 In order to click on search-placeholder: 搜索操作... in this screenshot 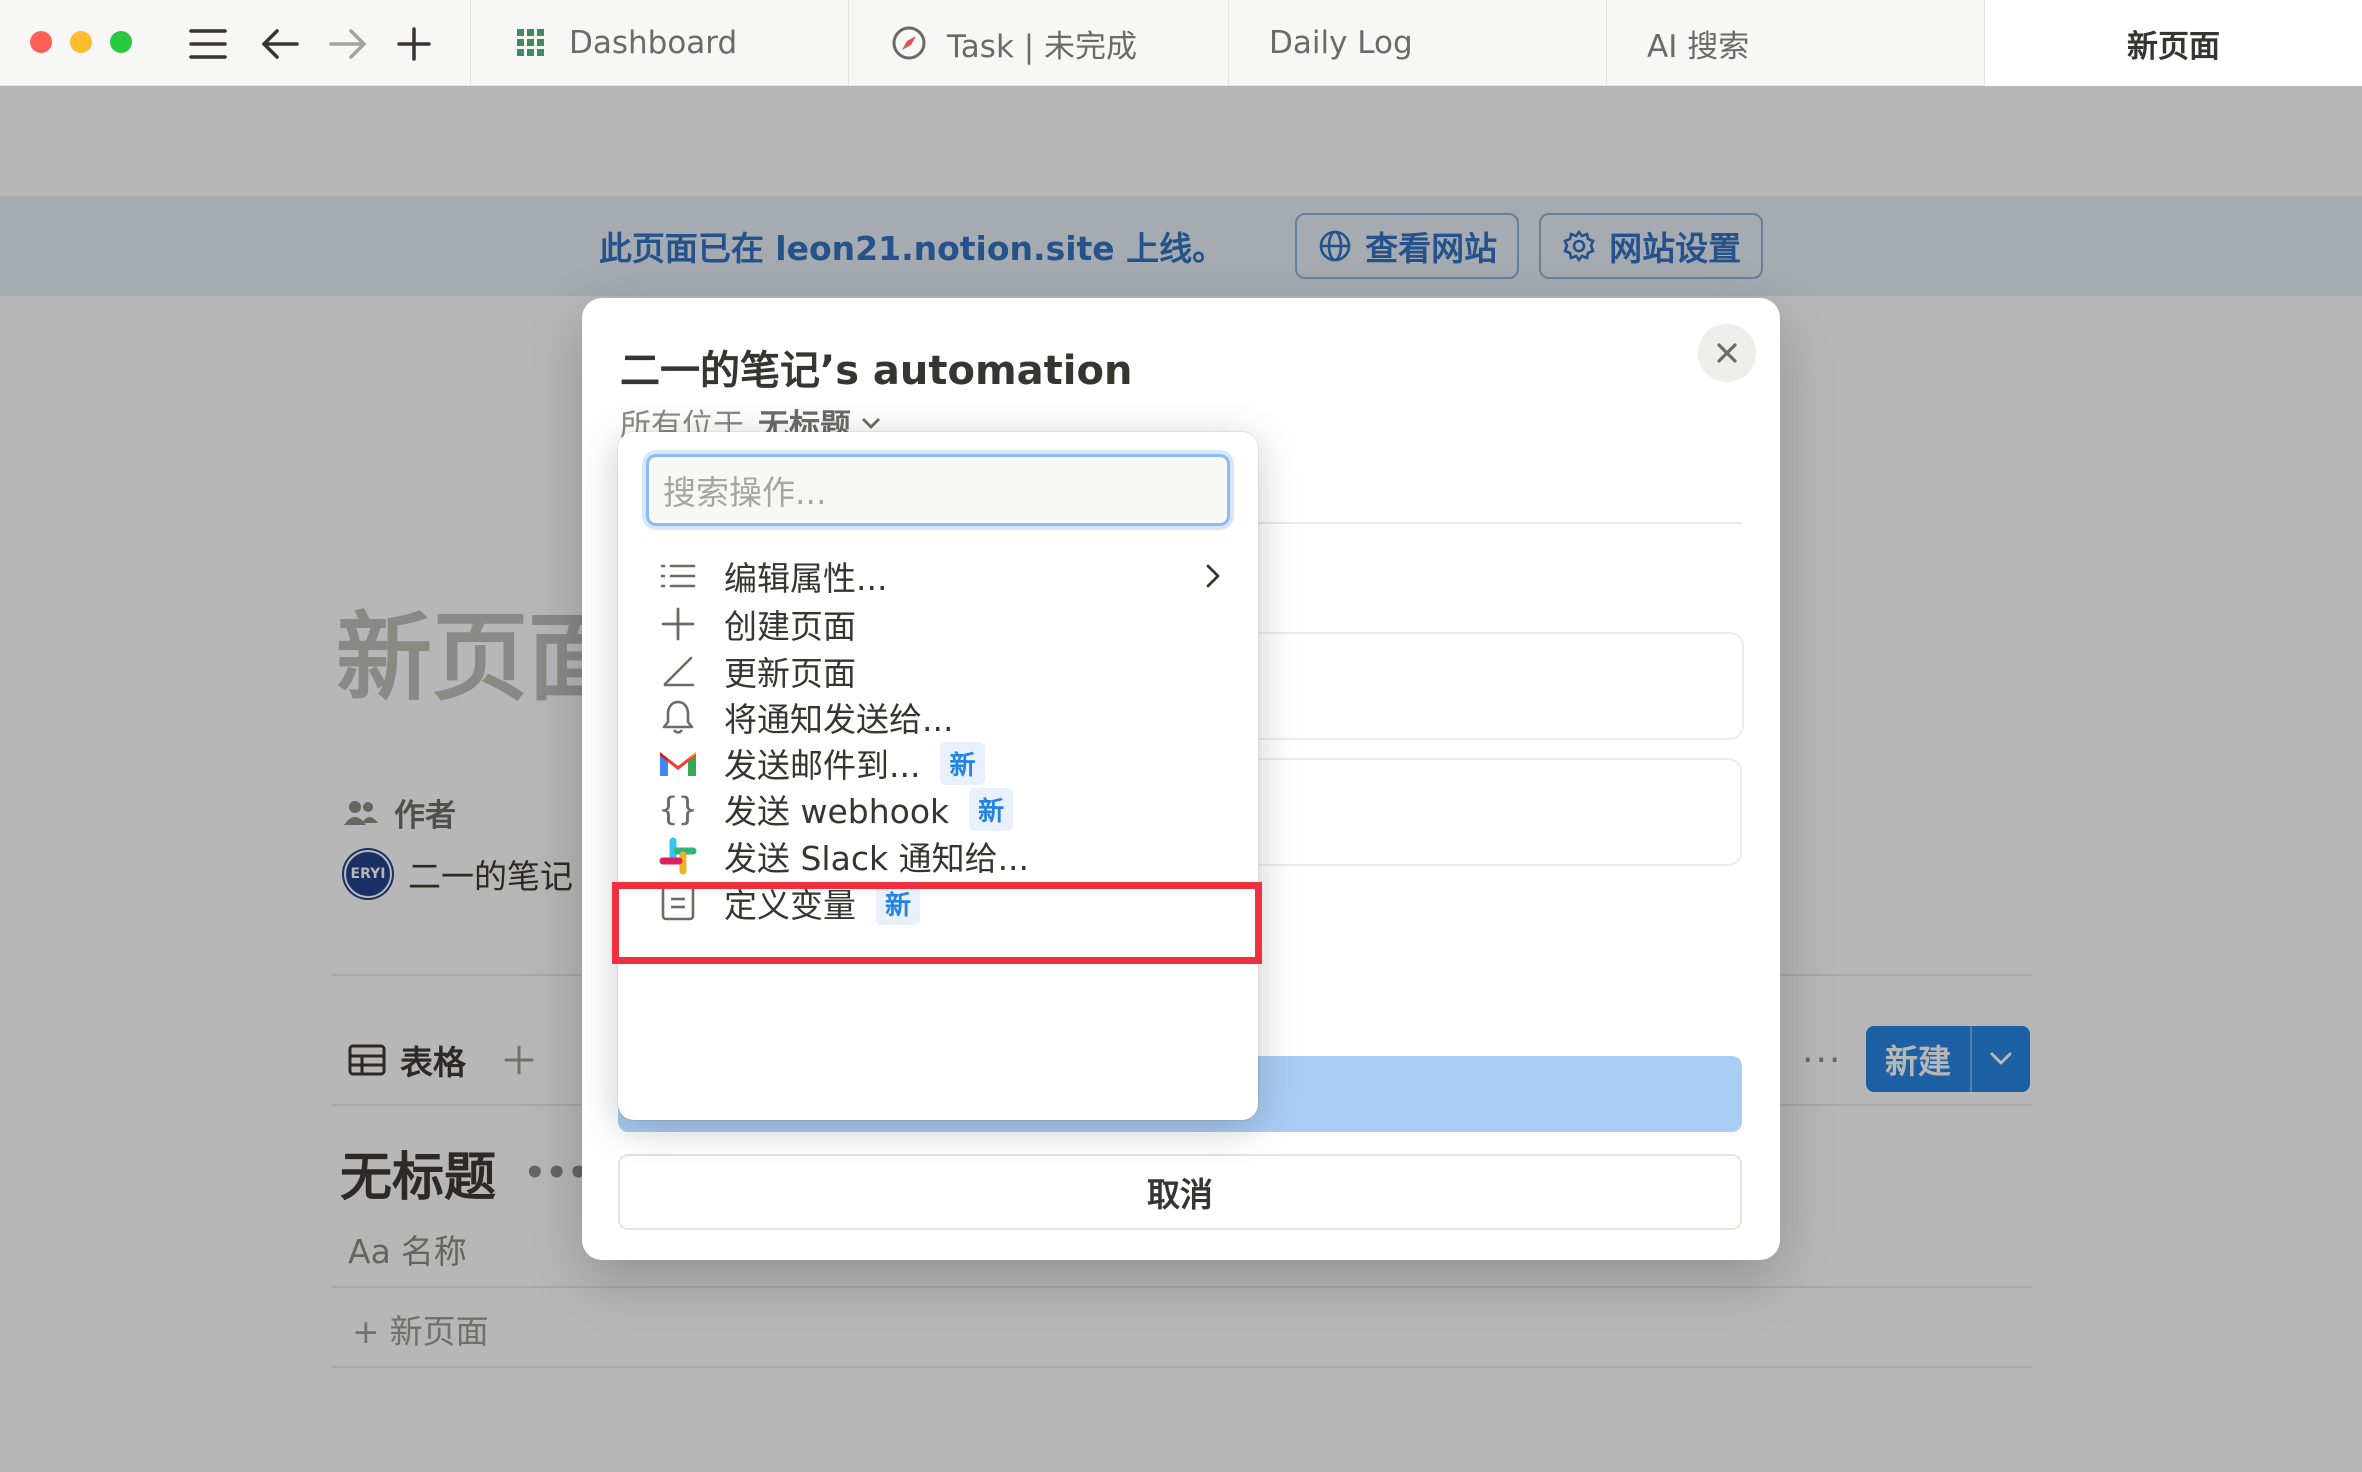, I will do `click(745, 492)`.